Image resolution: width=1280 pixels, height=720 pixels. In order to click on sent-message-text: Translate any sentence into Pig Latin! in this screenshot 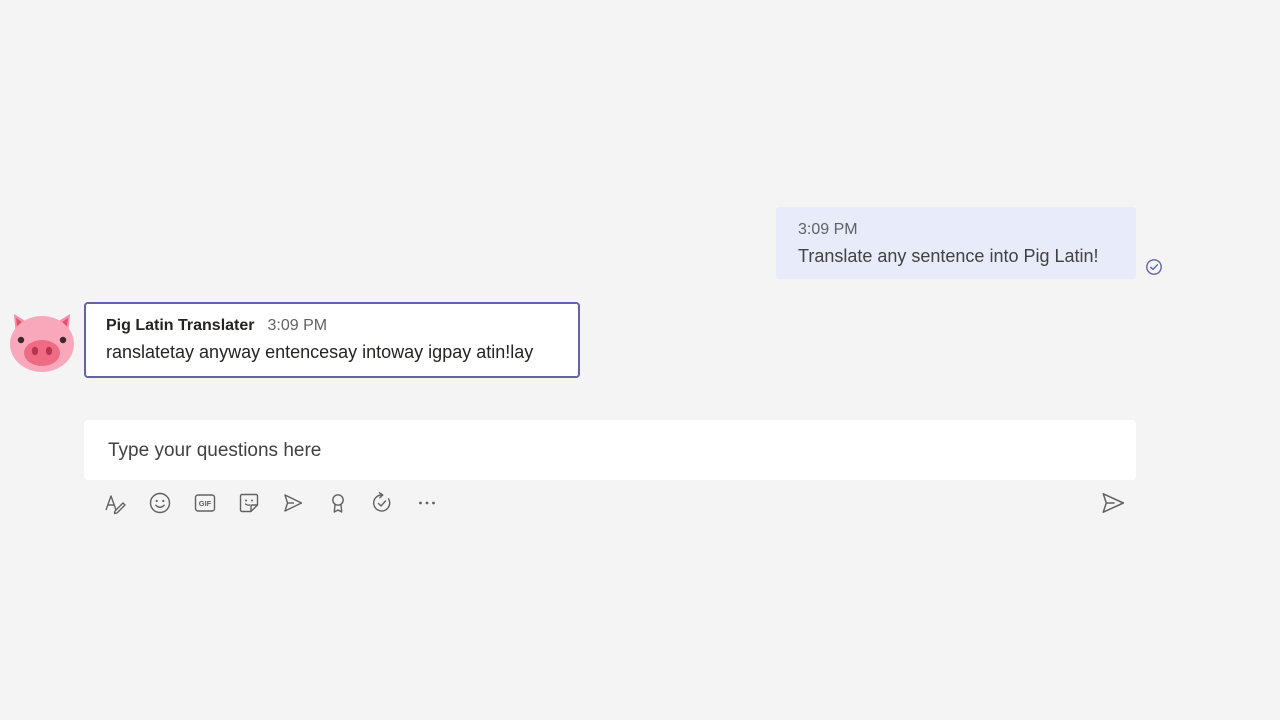, I will do `click(948, 256)`.